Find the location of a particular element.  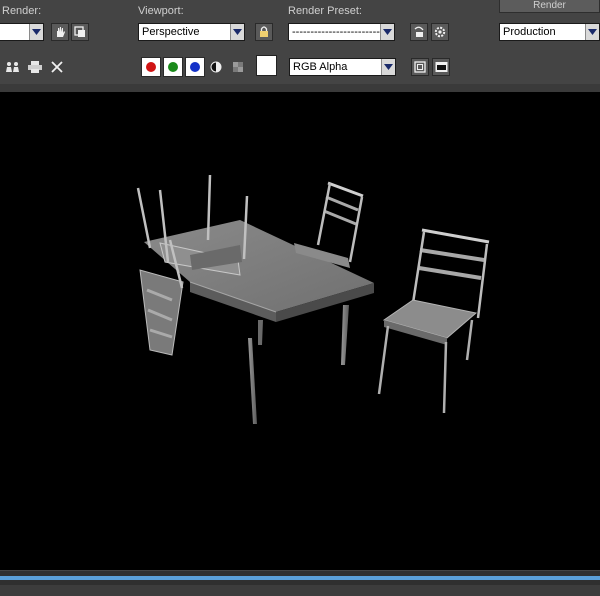

blue-dot-icon is located at coordinates (195, 67).